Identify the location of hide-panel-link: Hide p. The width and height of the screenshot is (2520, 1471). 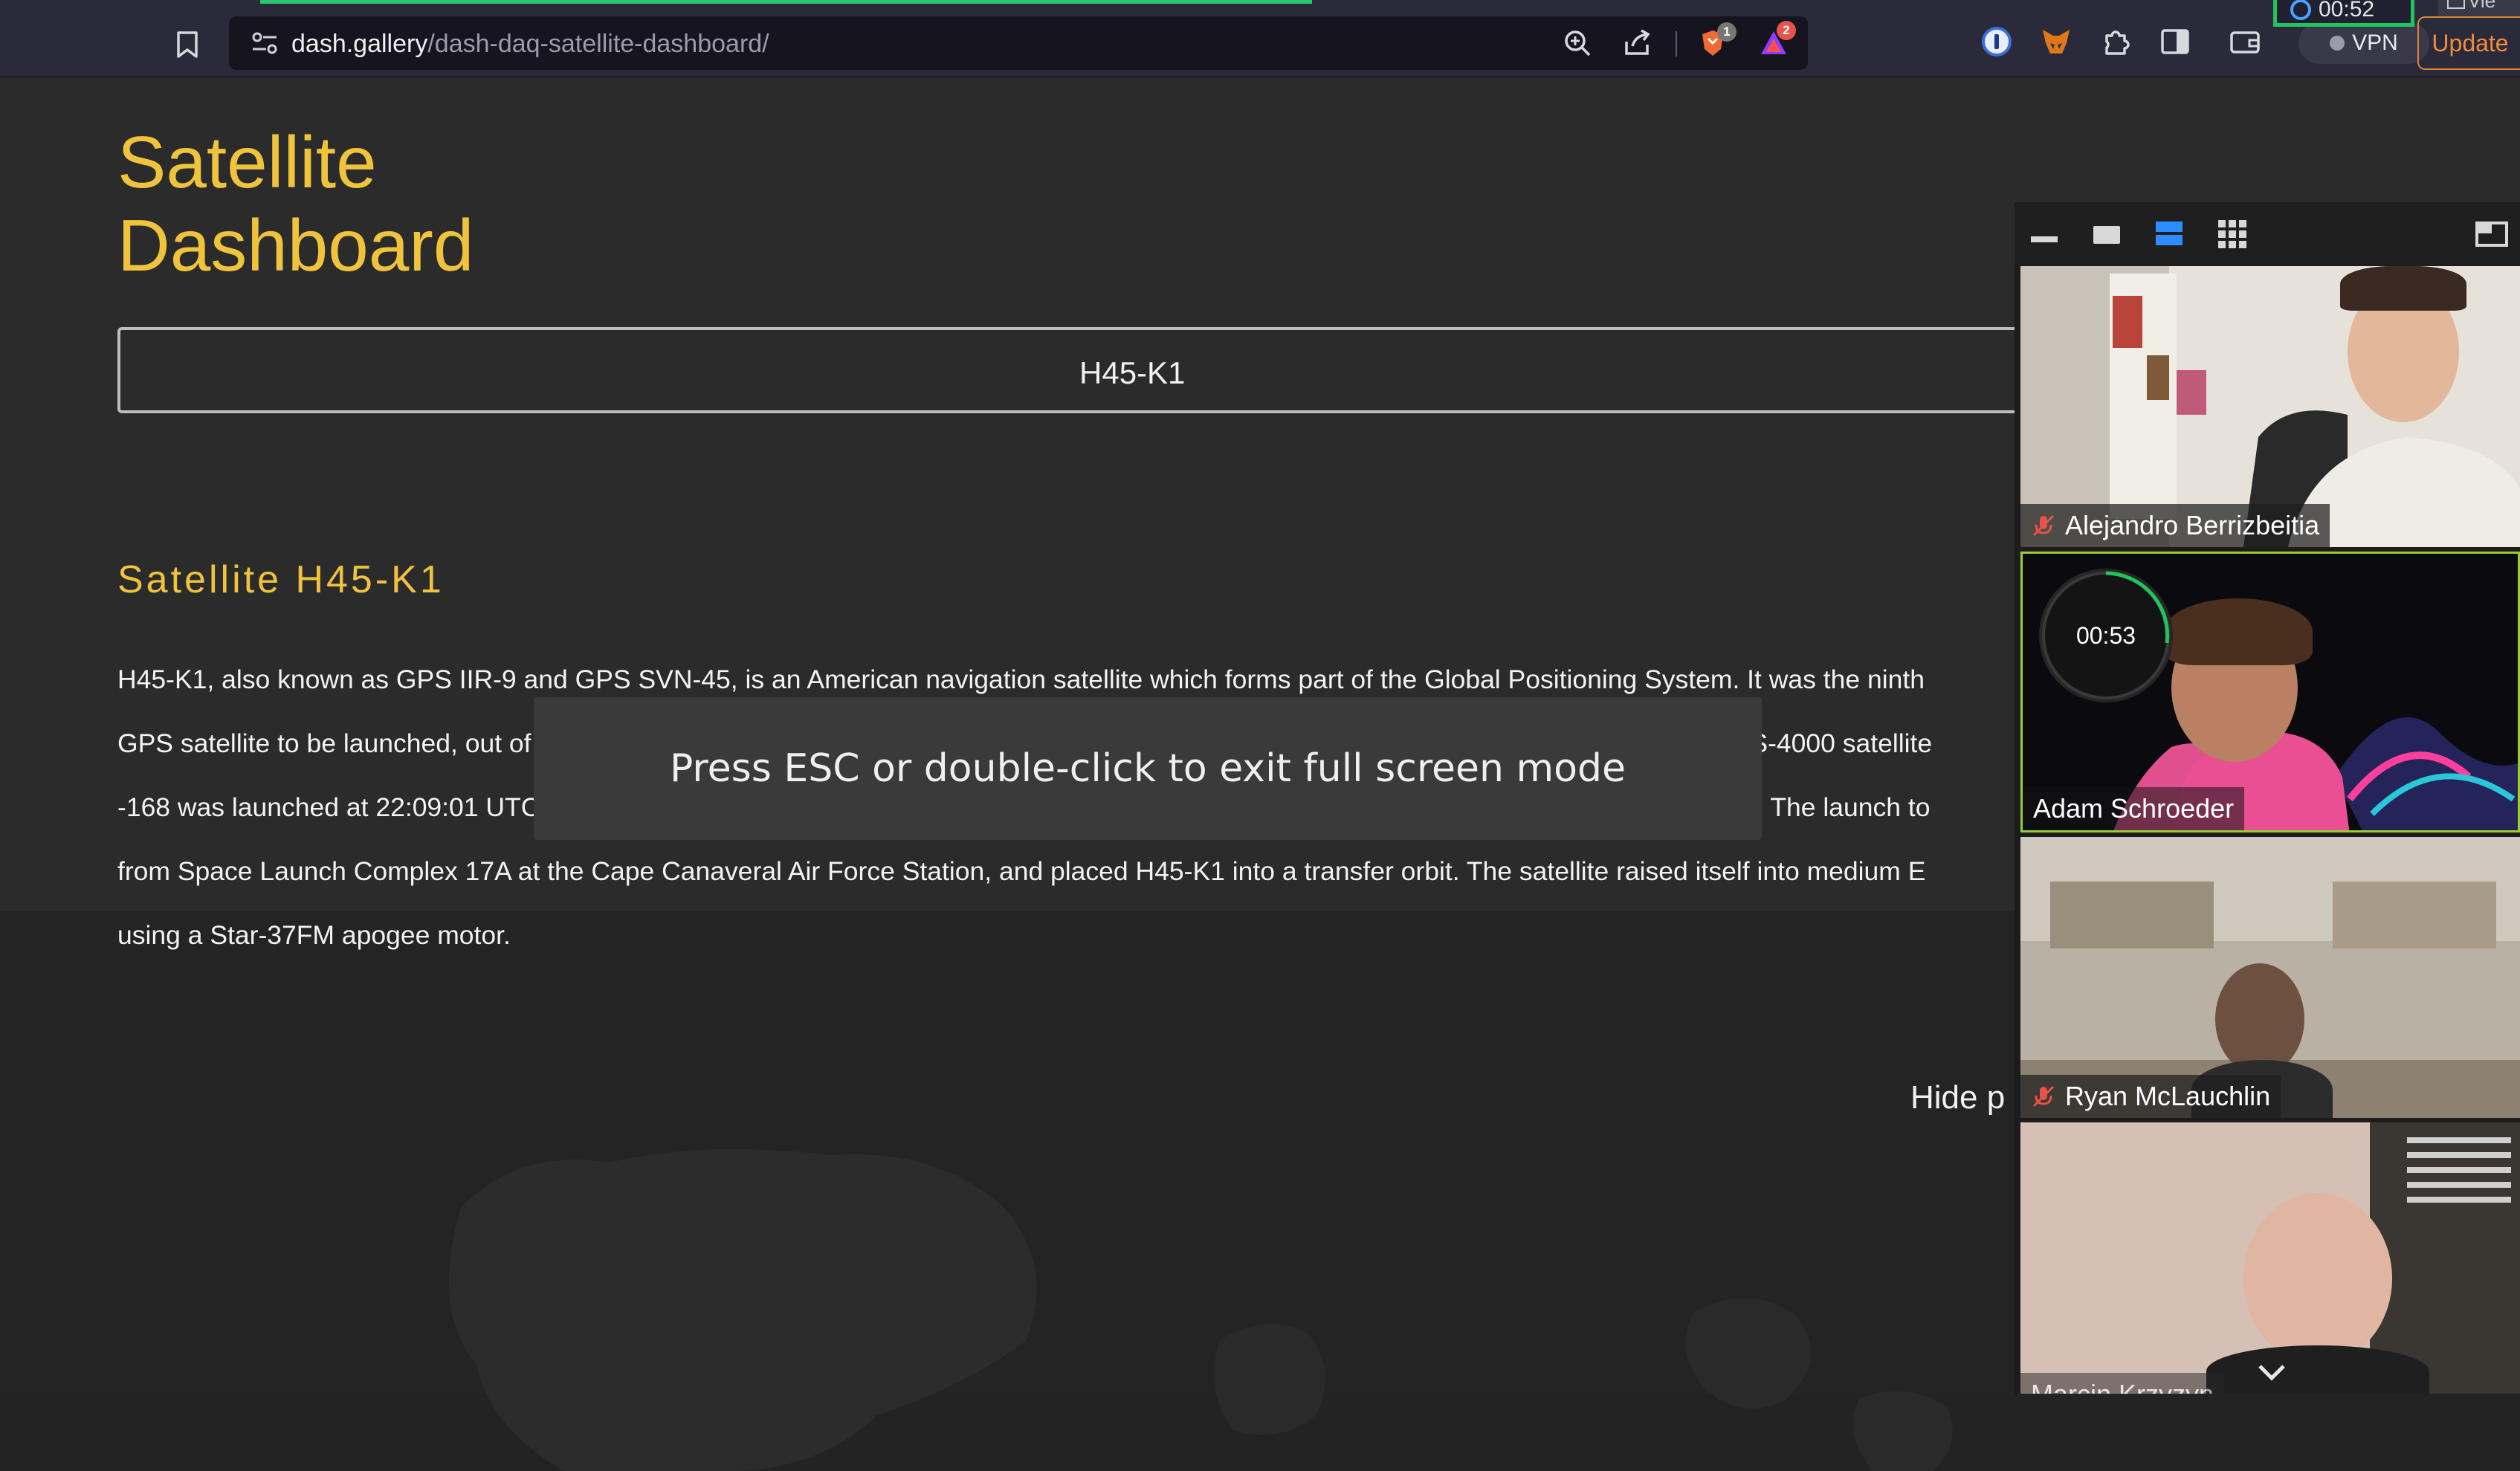
(1958, 1097).